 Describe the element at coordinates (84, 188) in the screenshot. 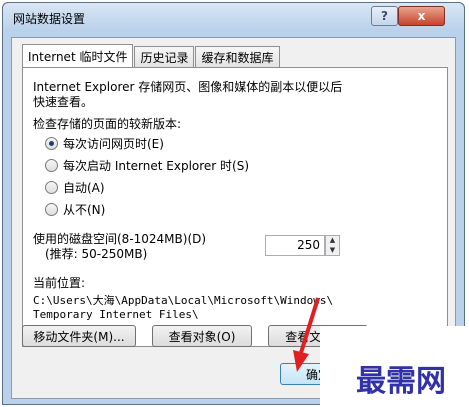

I see `radio-label: 自动(A)` at that location.